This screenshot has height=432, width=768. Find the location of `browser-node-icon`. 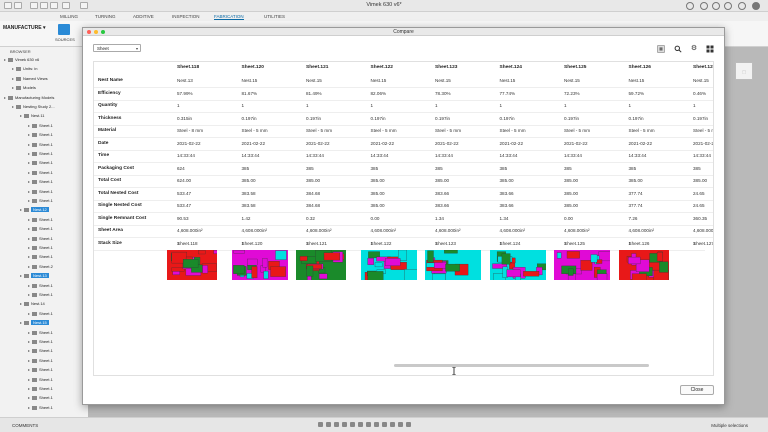

browser-node-icon is located at coordinates (26, 304).